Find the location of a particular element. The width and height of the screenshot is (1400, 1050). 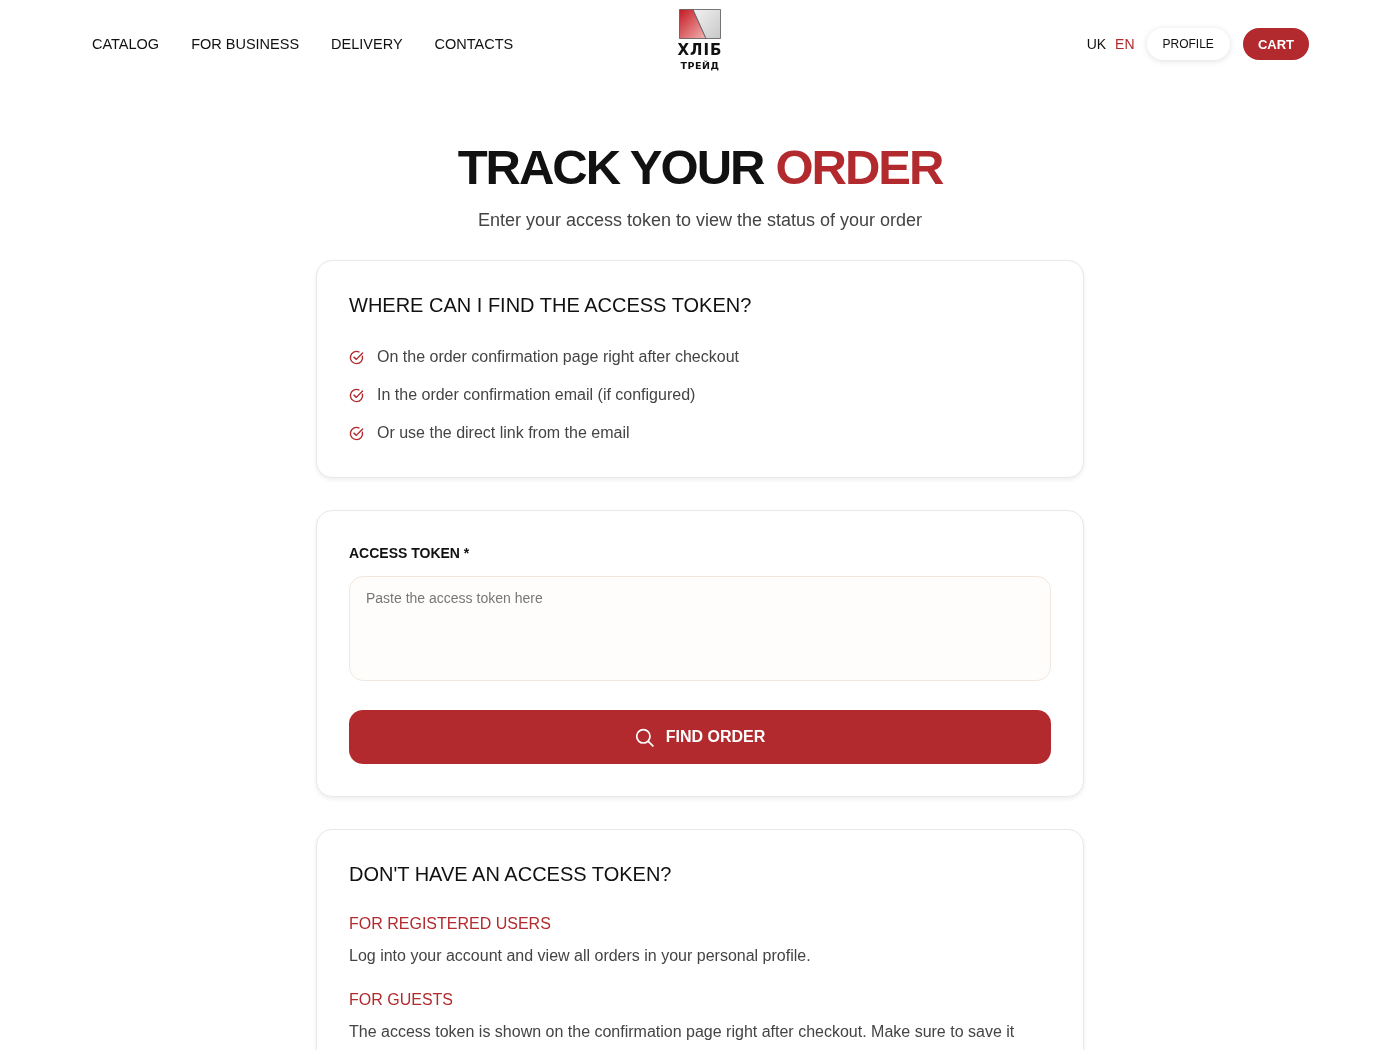

card-title: DON'T HAVE AN ACCESS TOKEN? is located at coordinates (511, 874).